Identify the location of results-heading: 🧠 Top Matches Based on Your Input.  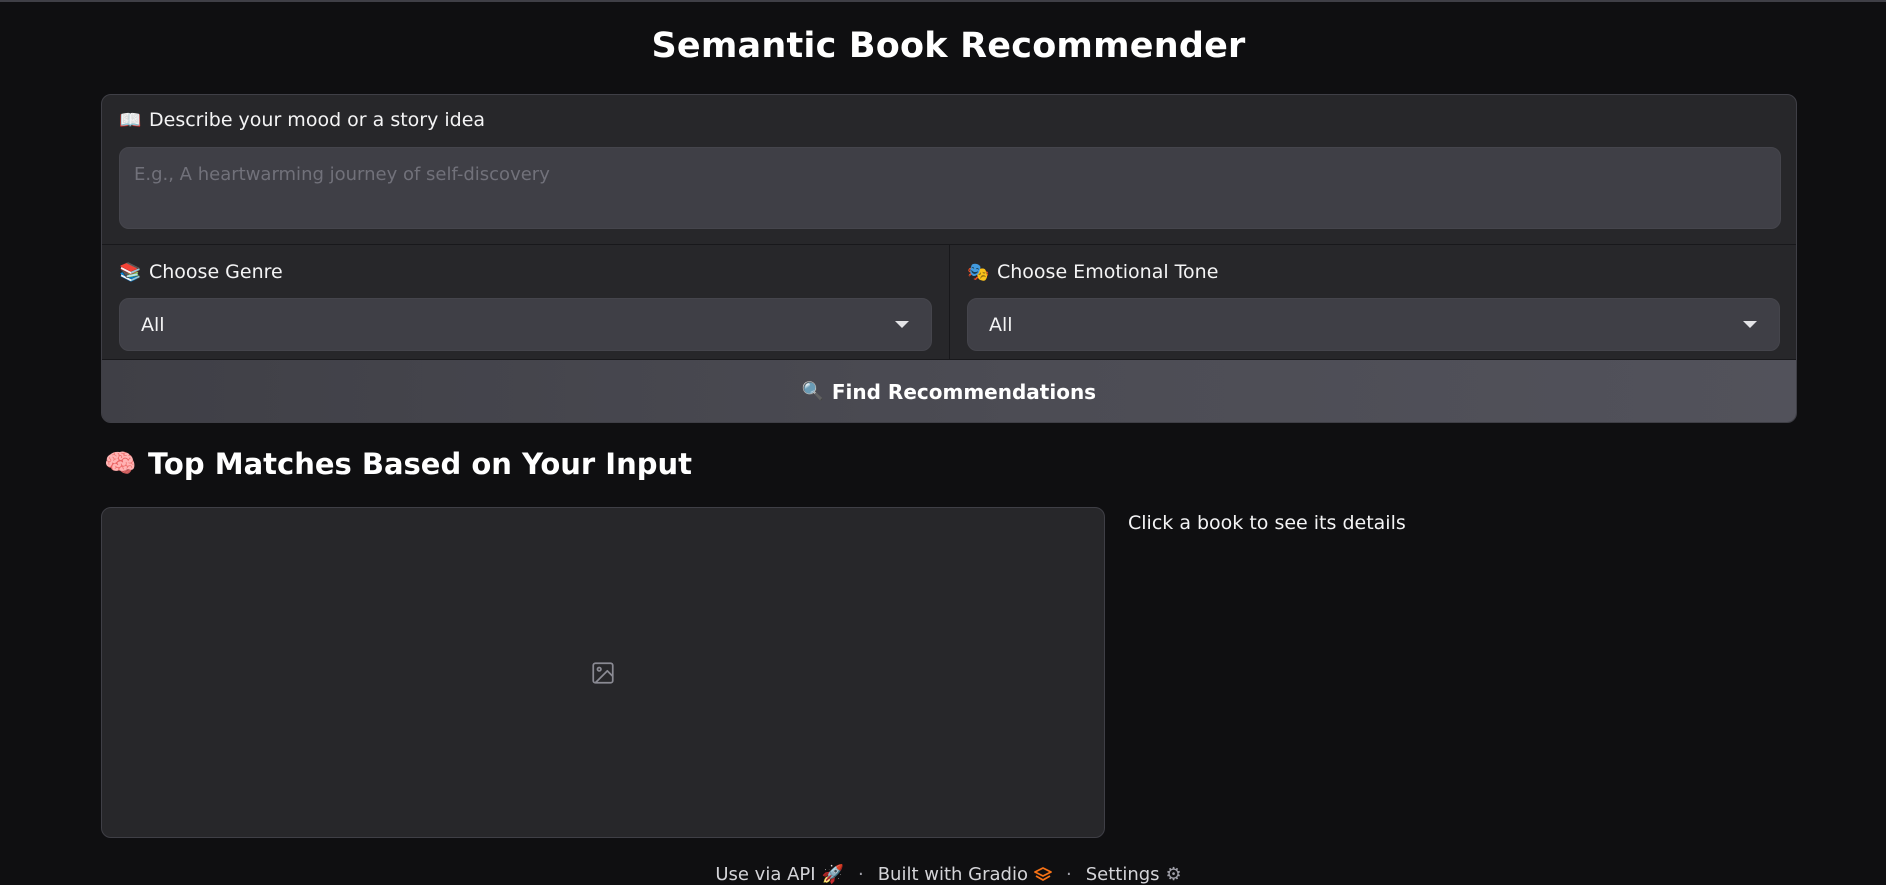
(398, 464).